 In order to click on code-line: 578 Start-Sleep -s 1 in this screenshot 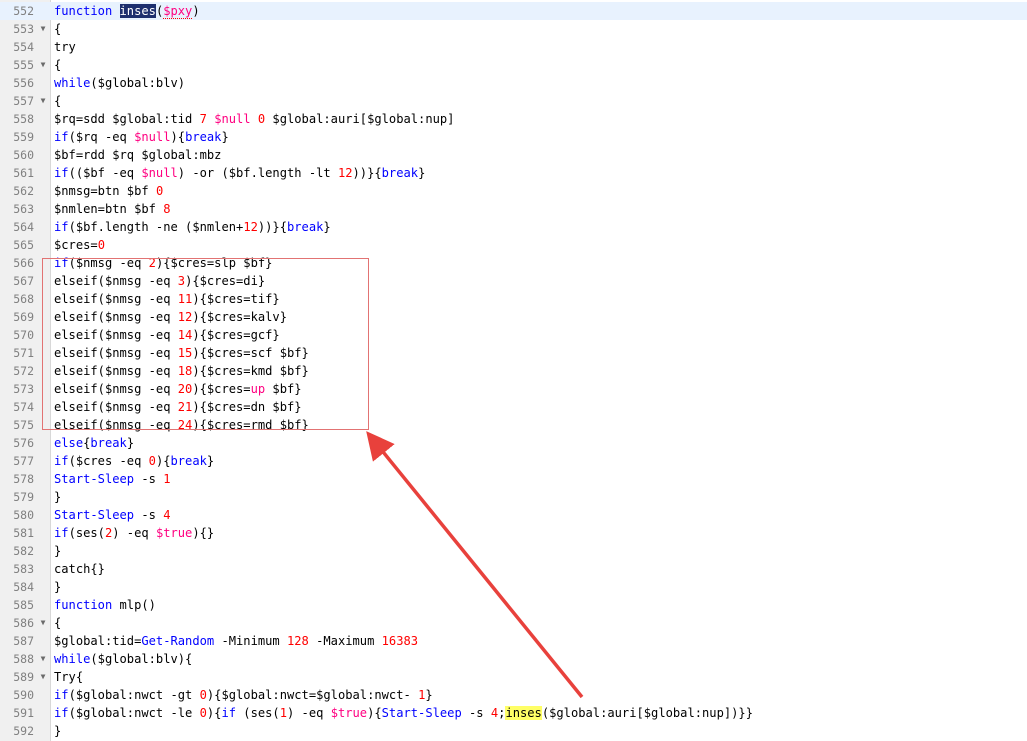, I will do `click(513, 479)`.